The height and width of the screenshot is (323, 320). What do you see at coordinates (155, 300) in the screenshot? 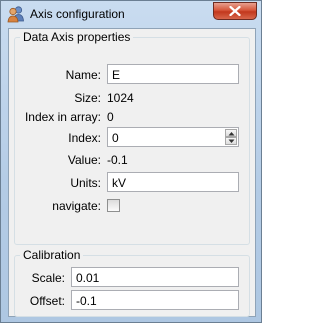
I see `offset-input: -0.1` at bounding box center [155, 300].